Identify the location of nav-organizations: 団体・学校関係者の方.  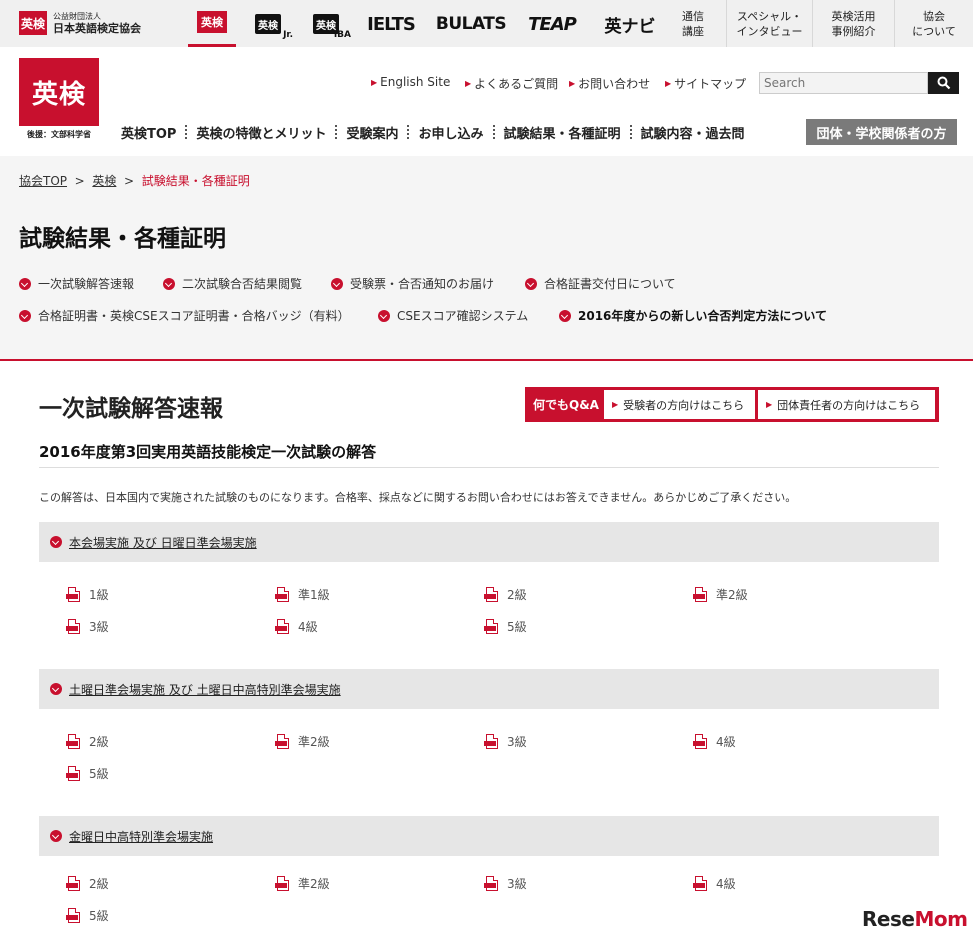
(881, 132).